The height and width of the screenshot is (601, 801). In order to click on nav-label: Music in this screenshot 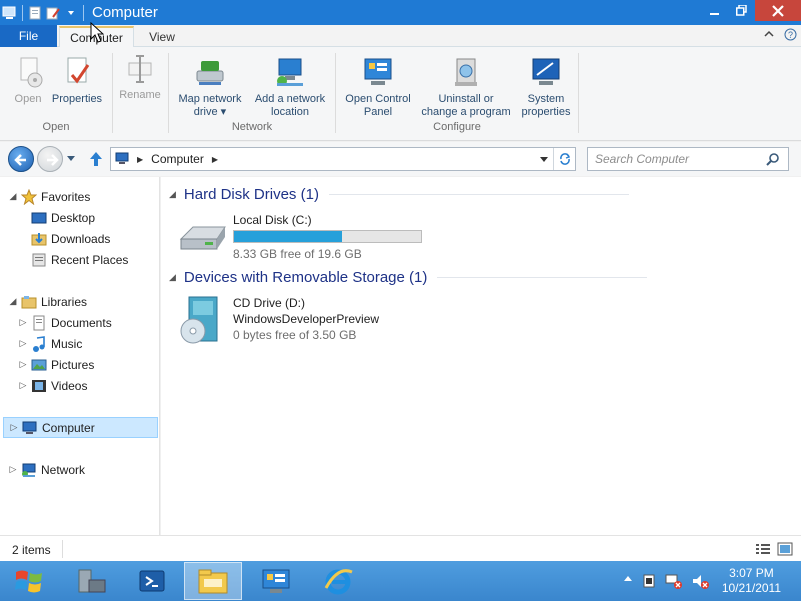, I will do `click(67, 343)`.